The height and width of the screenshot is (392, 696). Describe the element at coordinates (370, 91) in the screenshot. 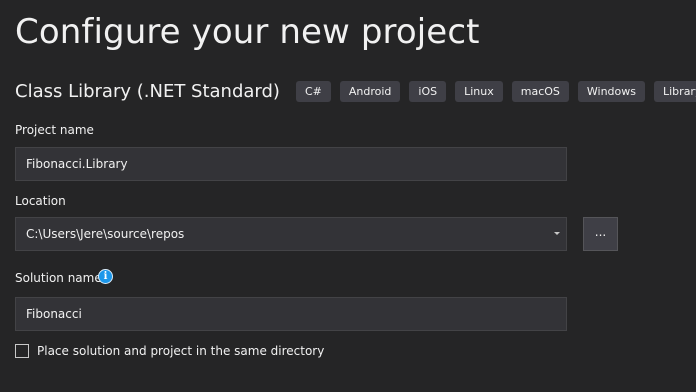

I see `tag-android: Android` at that location.